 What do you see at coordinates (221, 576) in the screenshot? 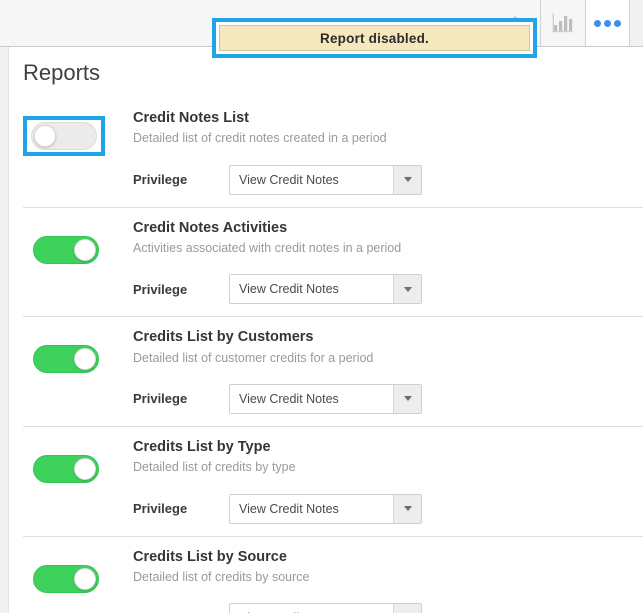
I see `report-description: Detailed list of credits by source` at bounding box center [221, 576].